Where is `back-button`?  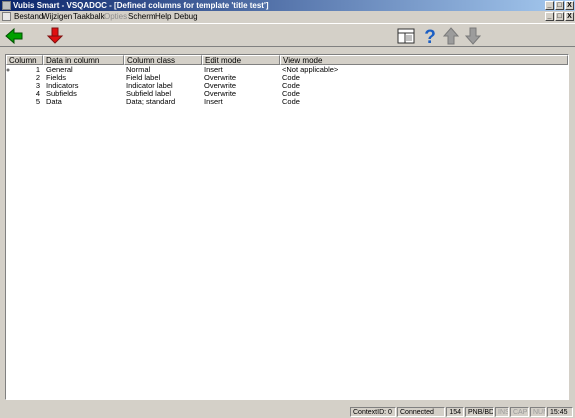 back-button is located at coordinates (14, 36).